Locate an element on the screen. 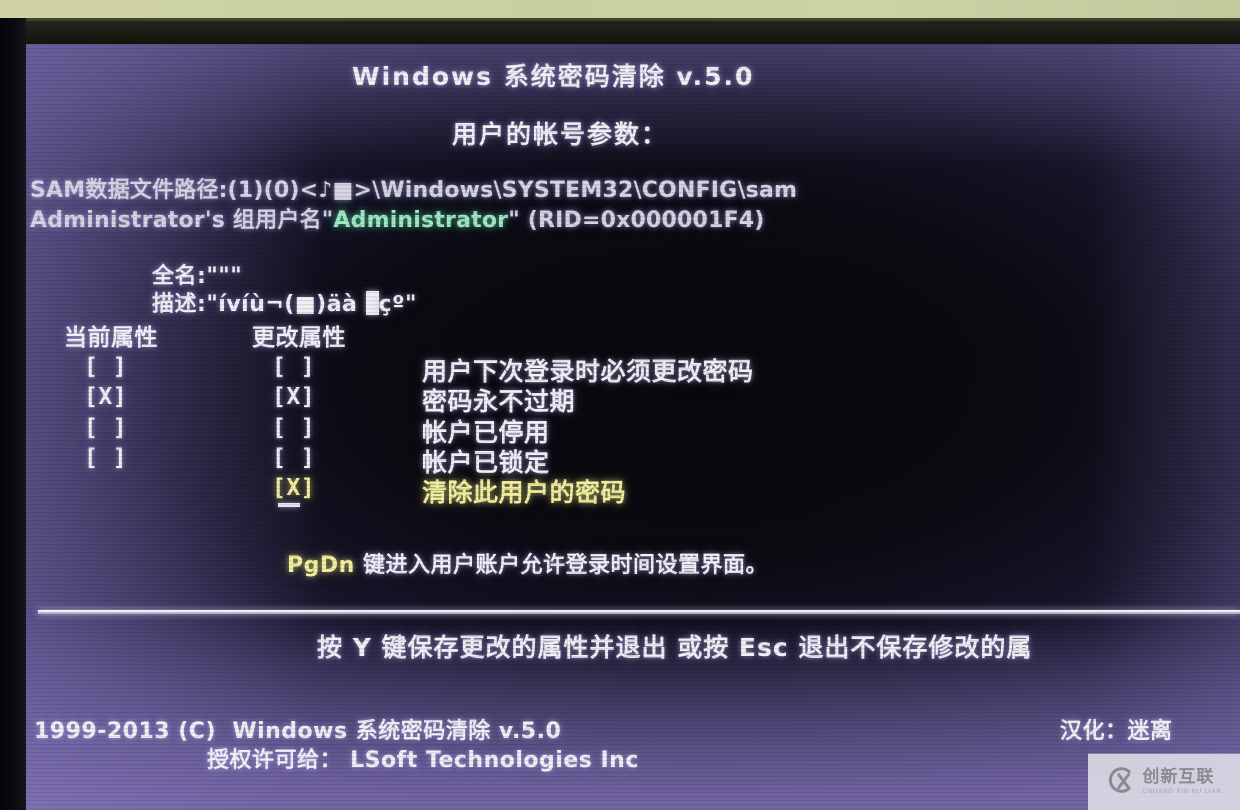 Image resolution: width=1240 pixels, height=810 pixels. description-value-pre: "ívíù¬(■)äà is located at coordinates (286, 304).